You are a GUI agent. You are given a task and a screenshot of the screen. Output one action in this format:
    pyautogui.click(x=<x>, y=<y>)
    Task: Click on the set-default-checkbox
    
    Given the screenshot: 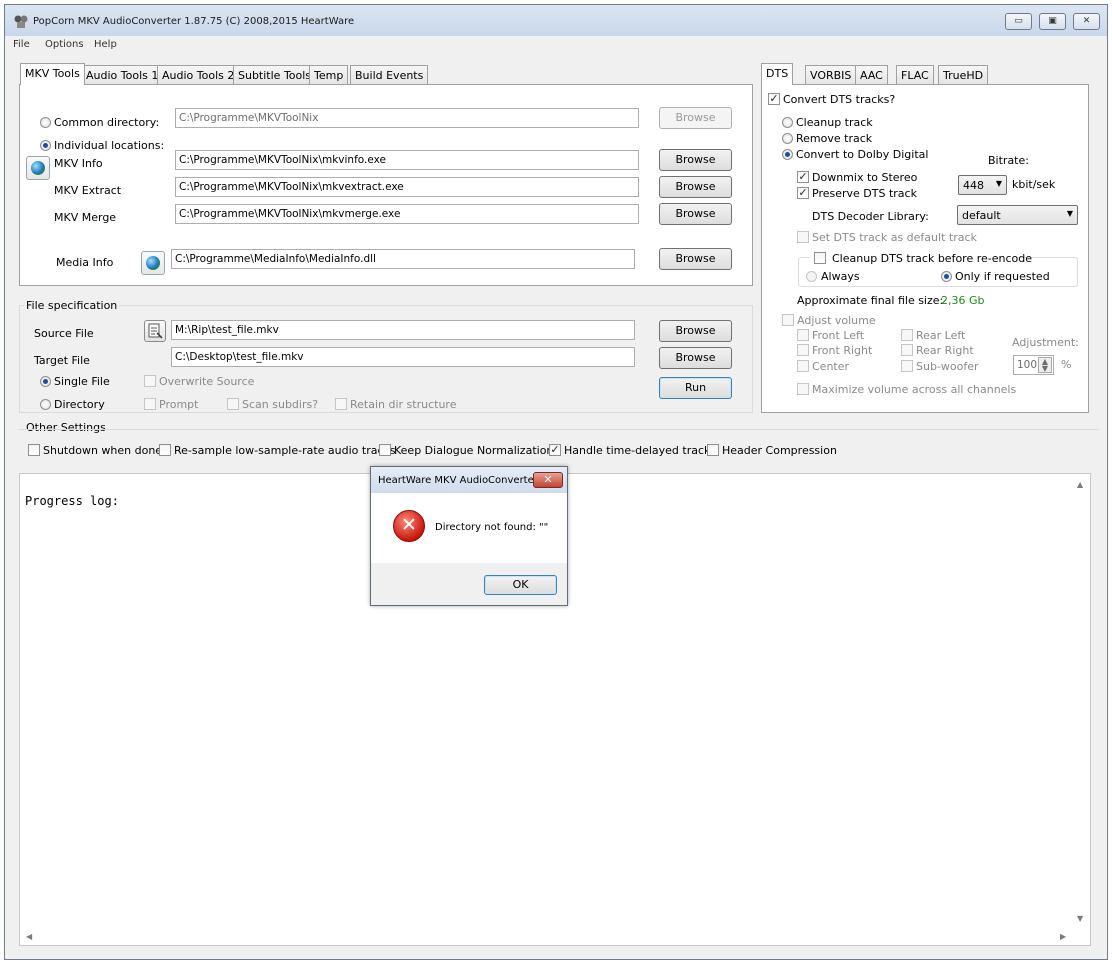 What is the action you would take?
    pyautogui.click(x=803, y=237)
    